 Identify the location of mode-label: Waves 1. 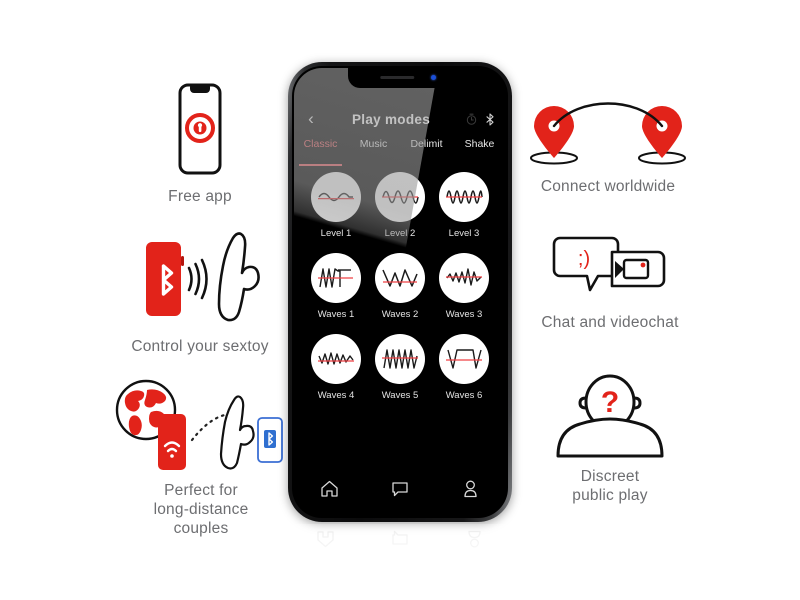
(336, 314).